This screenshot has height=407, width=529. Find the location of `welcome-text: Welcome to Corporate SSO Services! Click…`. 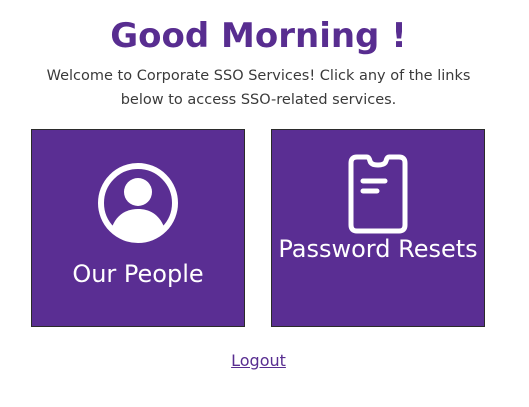

welcome-text: Welcome to Corporate SSO Services! Click… is located at coordinates (258, 88).